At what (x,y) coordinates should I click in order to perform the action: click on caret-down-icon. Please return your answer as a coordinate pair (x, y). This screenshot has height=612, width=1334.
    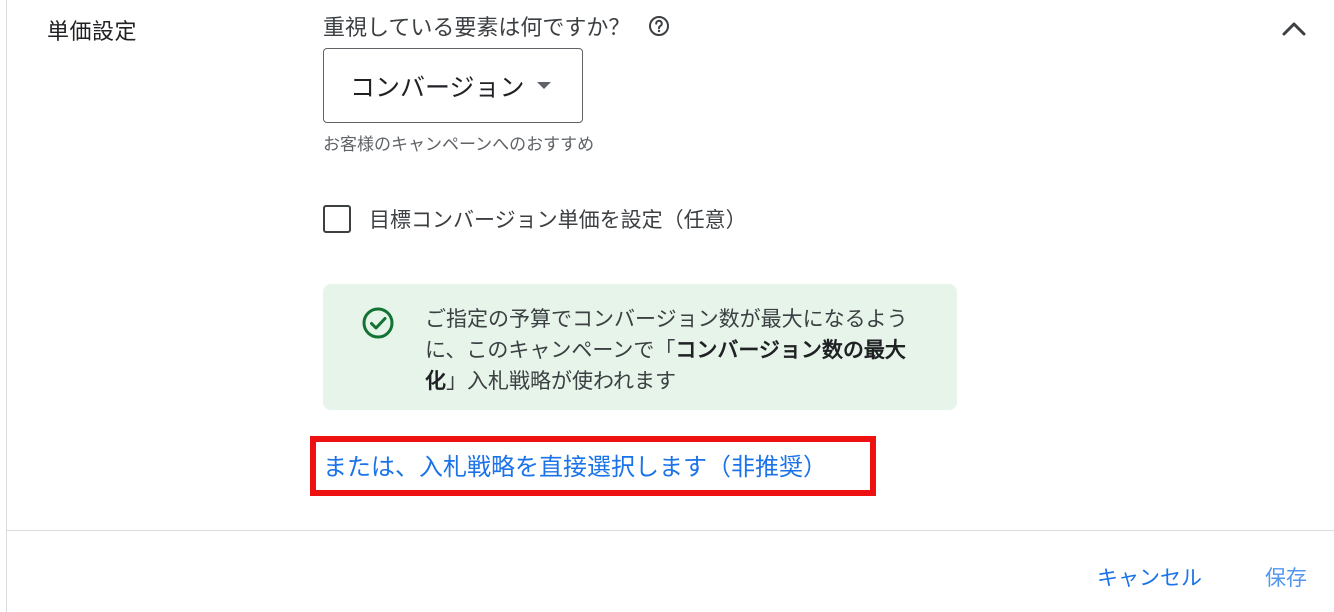
    Looking at the image, I should click on (543, 85).